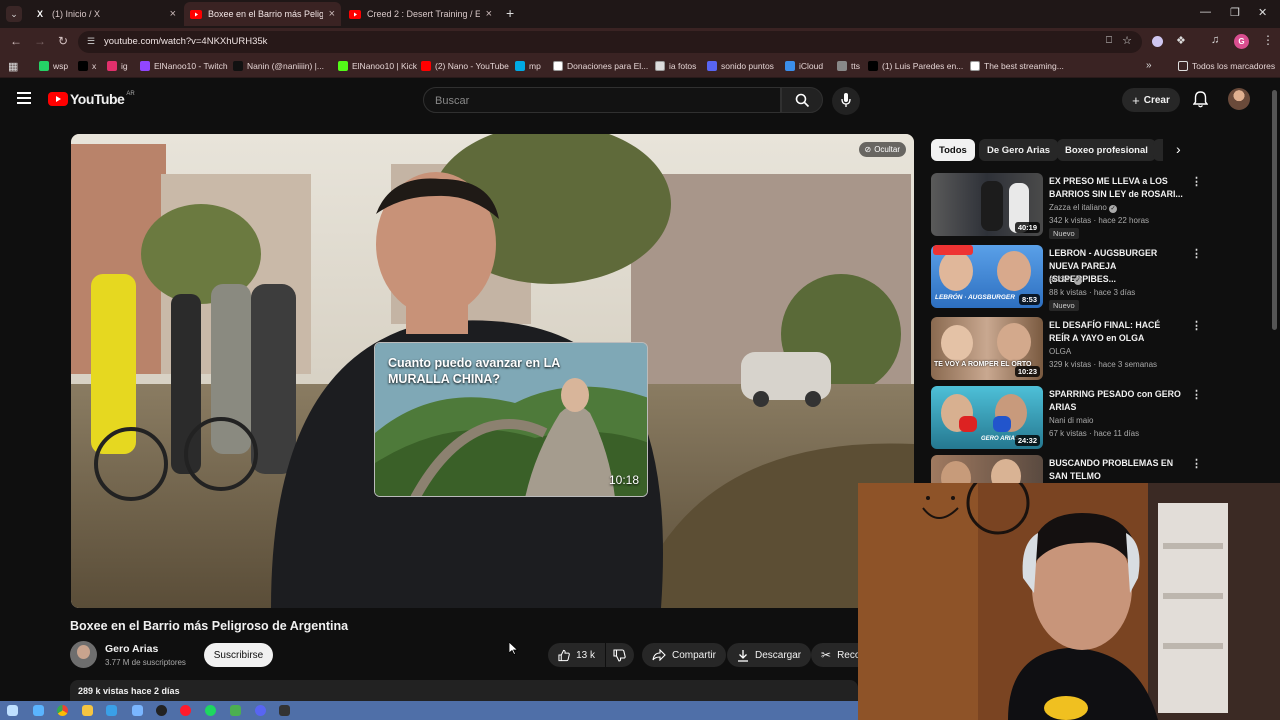 The height and width of the screenshot is (720, 1280). What do you see at coordinates (97, 99) in the screenshot?
I see `logo-text: YouTube` at bounding box center [97, 99].